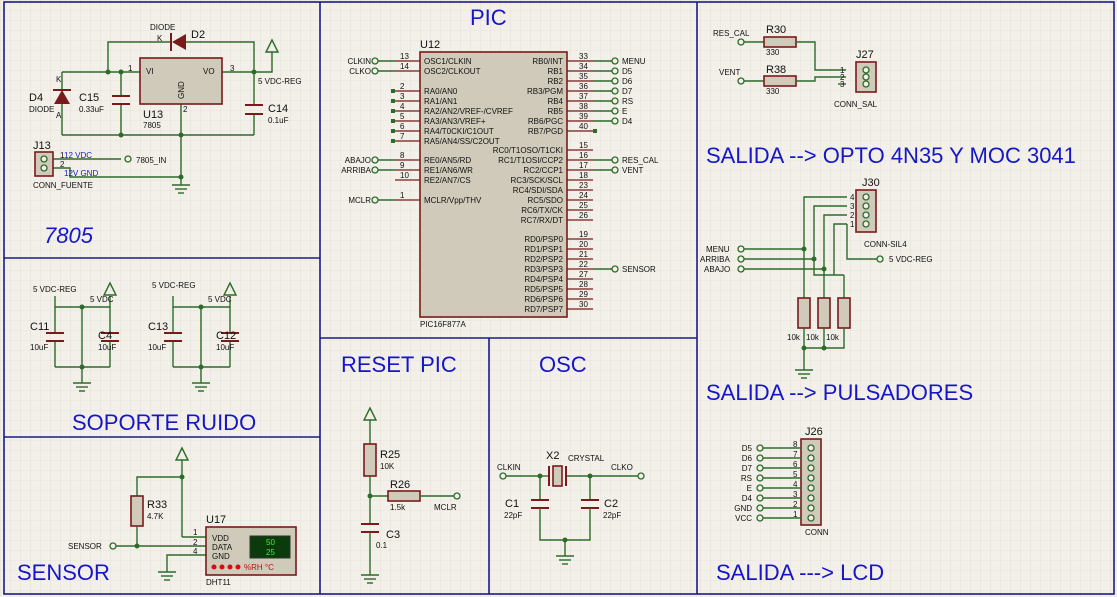 This screenshot has width=1117, height=597. Describe the element at coordinates (814, 432) in the screenshot. I see `j26-ref: J26` at that location.